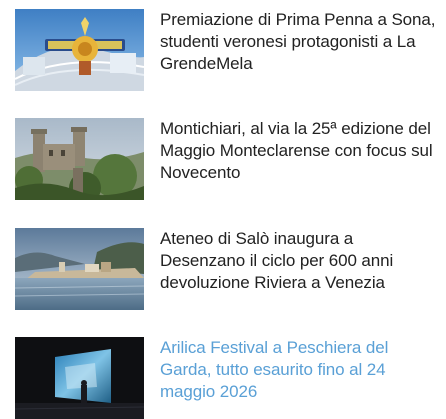 Image resolution: width=446 pixels, height=419 pixels. I want to click on castle-photo-icon, so click(79, 159).